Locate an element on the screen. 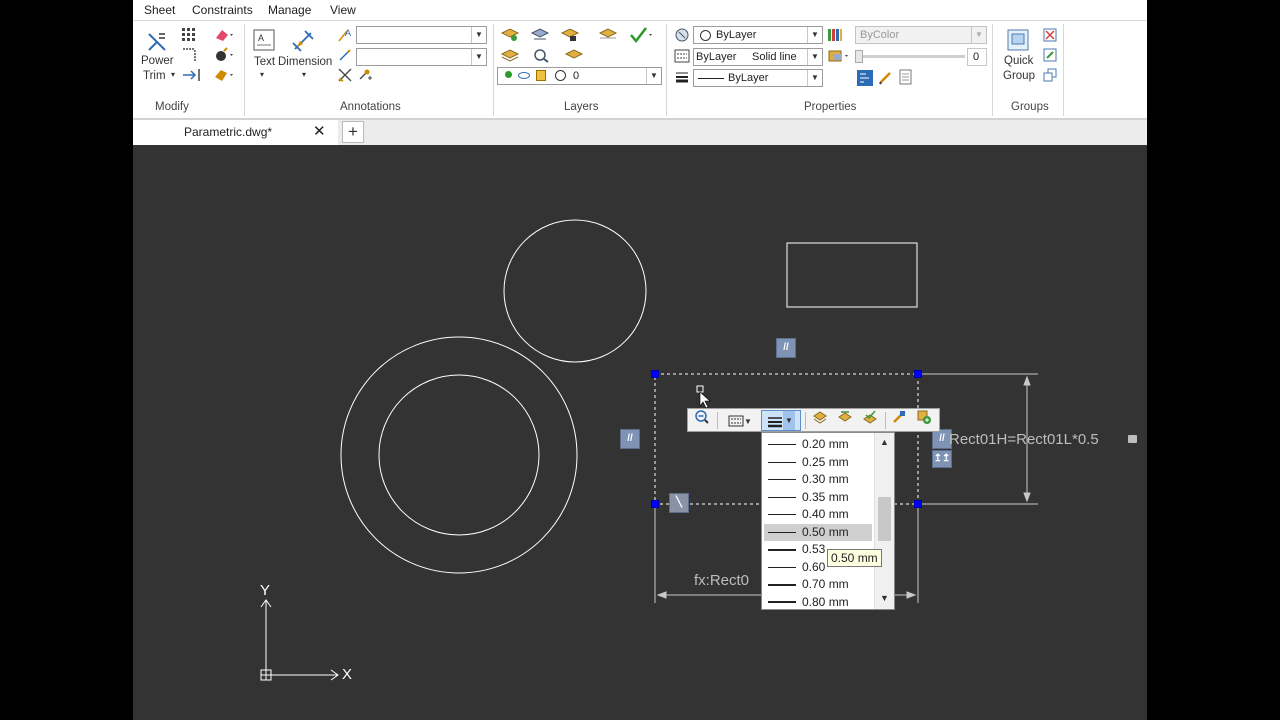  zoom-out-button is located at coordinates (702, 420).